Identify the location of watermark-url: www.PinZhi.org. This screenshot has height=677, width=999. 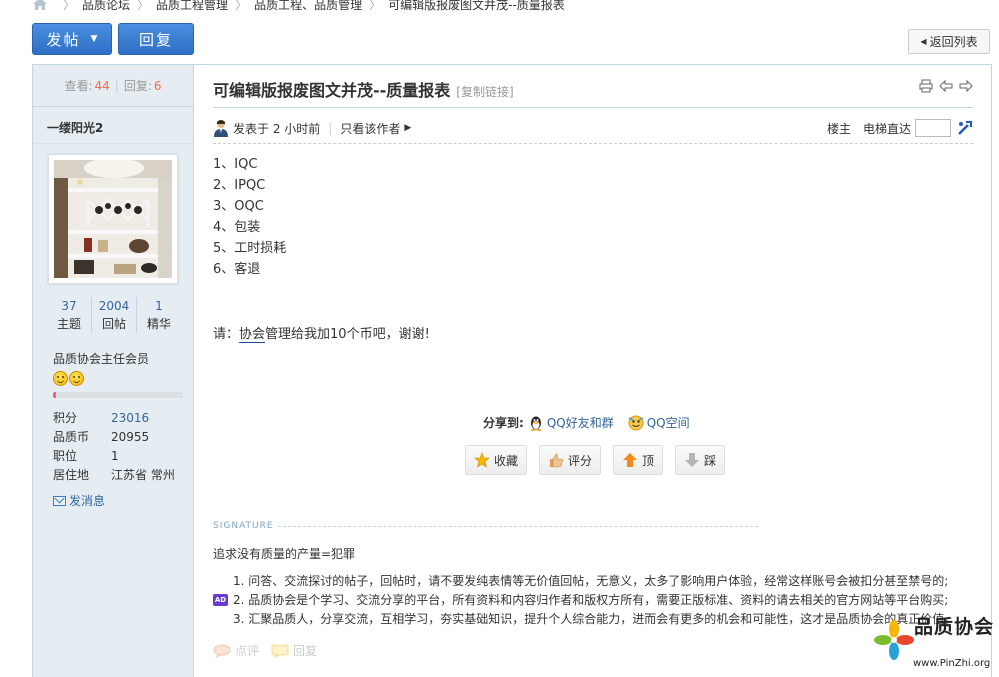
(952, 663).